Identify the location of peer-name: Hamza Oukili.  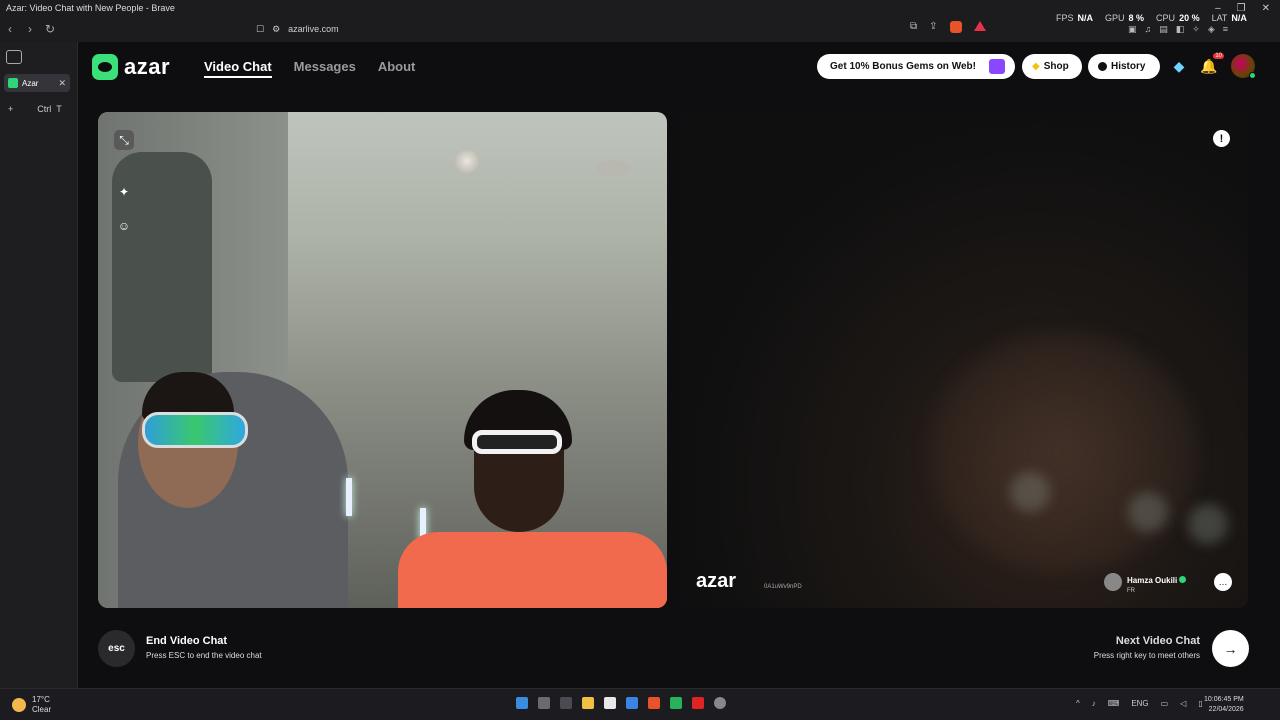
(1152, 580).